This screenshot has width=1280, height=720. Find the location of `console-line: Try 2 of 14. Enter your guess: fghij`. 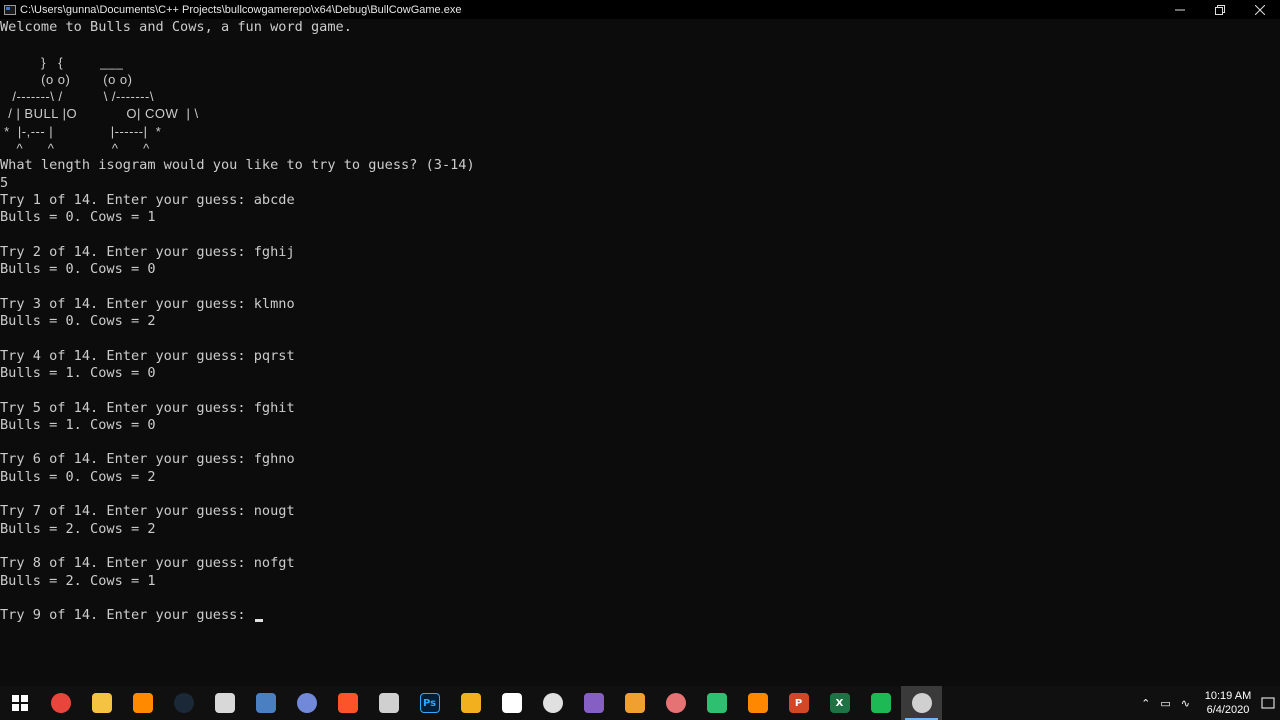

console-line: Try 2 of 14. Enter your guess: fghij is located at coordinates (147, 251).